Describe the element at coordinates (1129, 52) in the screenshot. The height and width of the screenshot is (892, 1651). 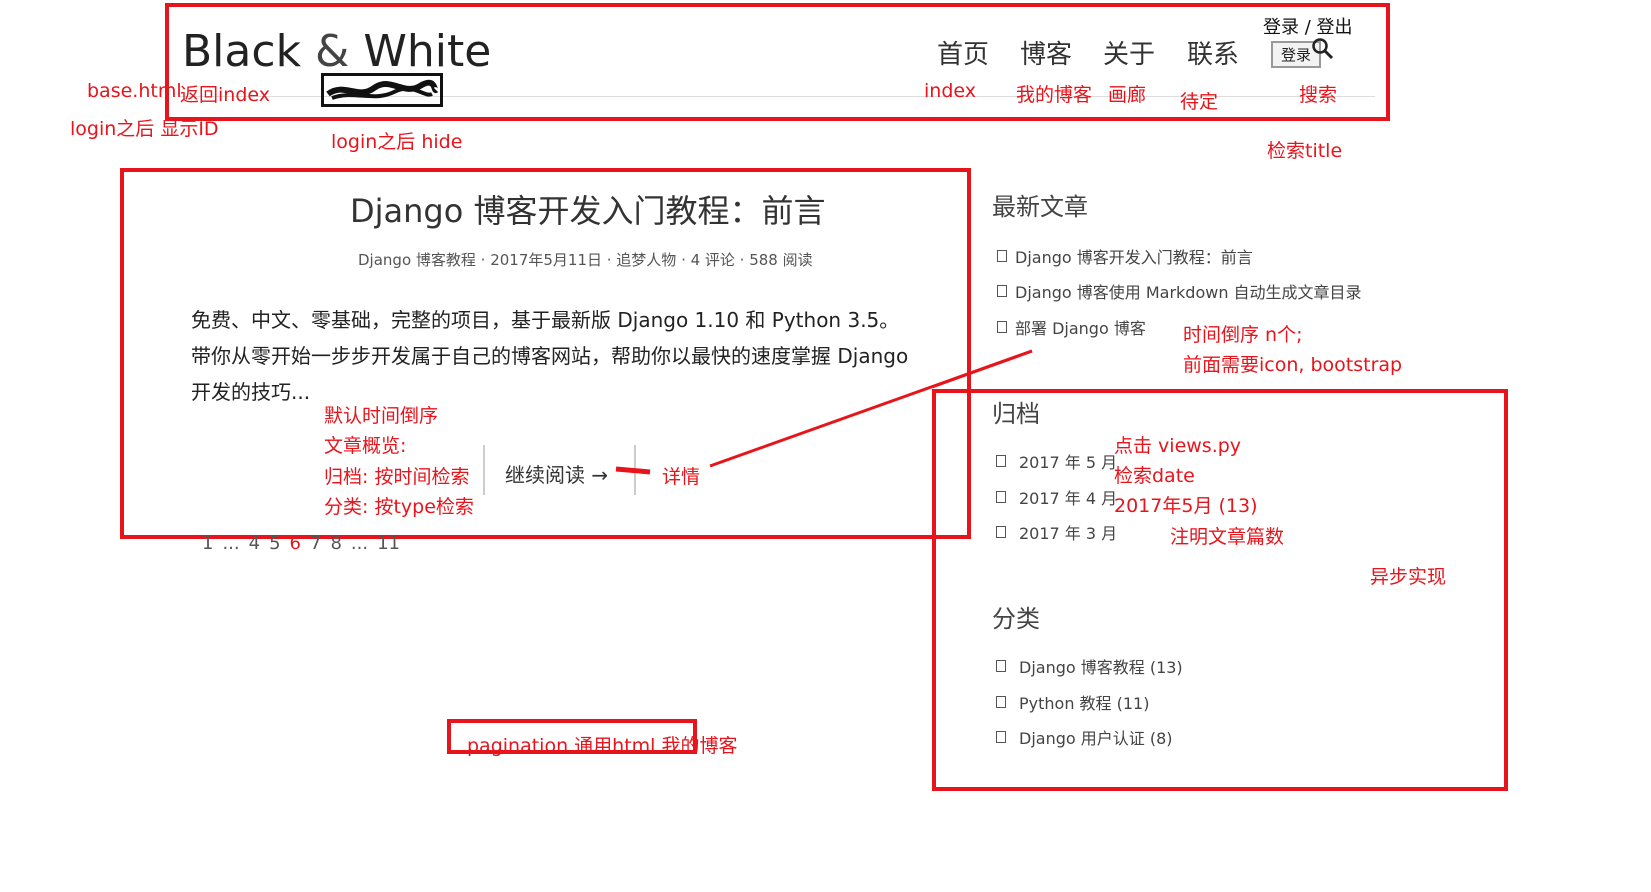
I see `nav-item-about: 关于` at that location.